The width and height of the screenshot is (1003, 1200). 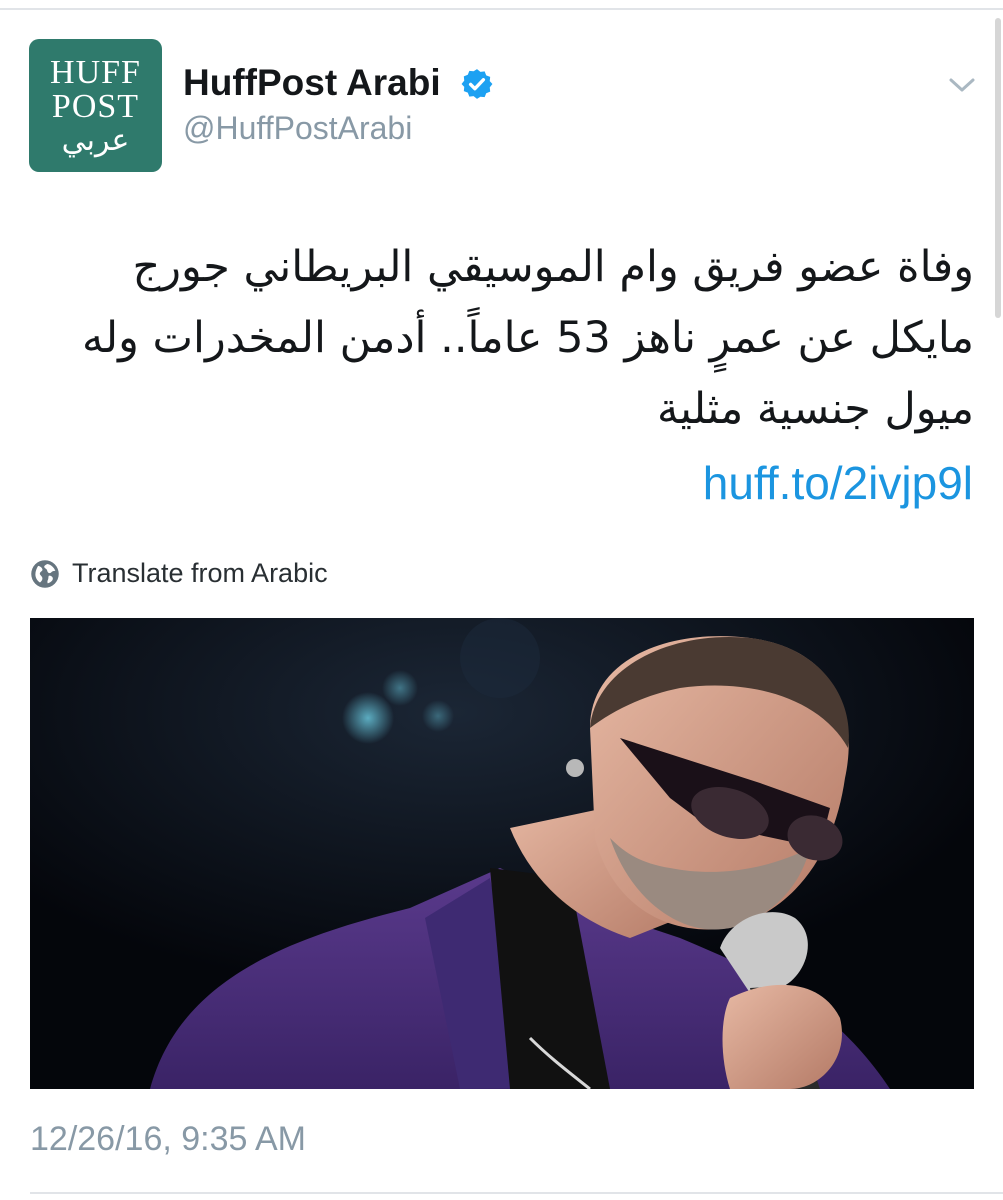 I want to click on tweet-link: huff.to/2ivjp9l, so click(x=838, y=483).